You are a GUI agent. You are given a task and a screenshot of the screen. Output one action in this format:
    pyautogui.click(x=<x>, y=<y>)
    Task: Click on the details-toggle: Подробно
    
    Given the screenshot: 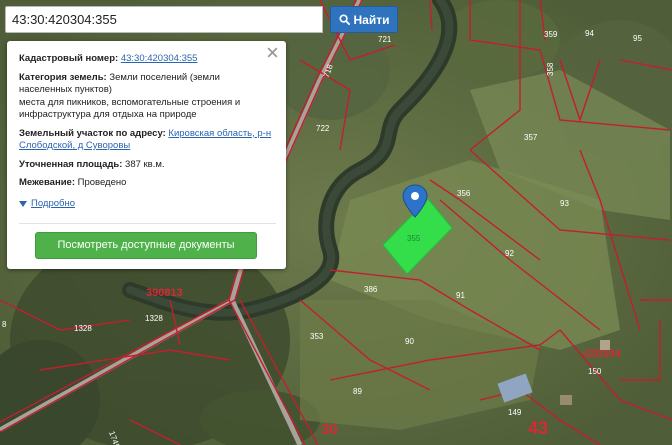 What is the action you would take?
    pyautogui.click(x=147, y=204)
    